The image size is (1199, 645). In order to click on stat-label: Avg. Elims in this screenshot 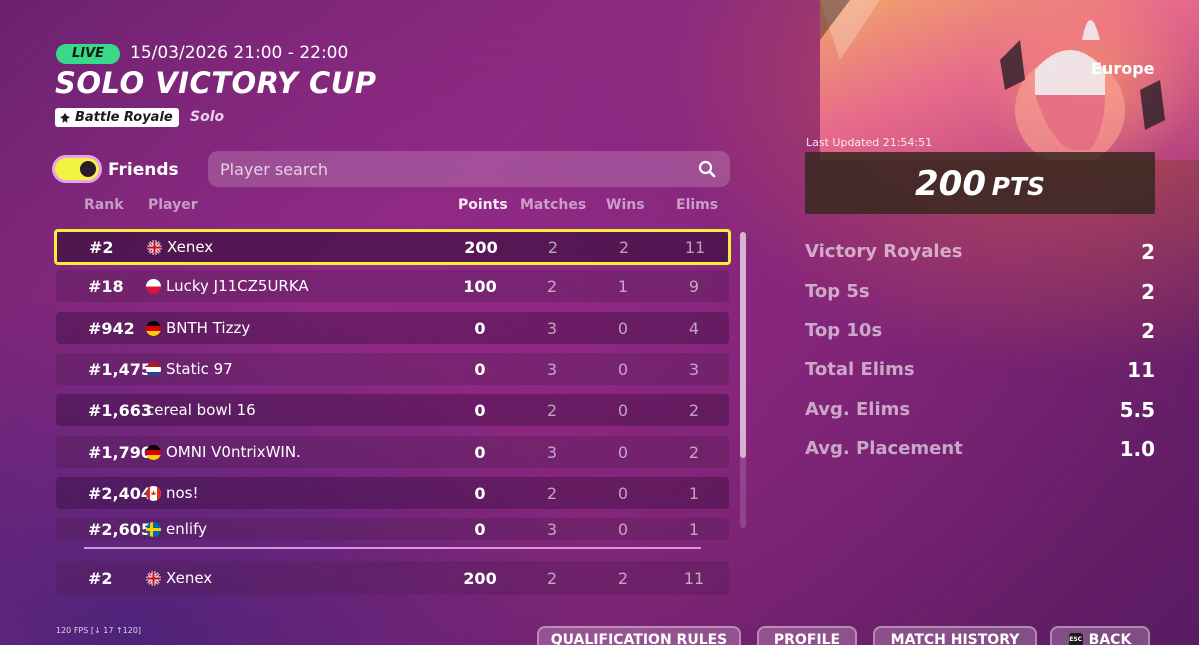, I will do `click(858, 409)`.